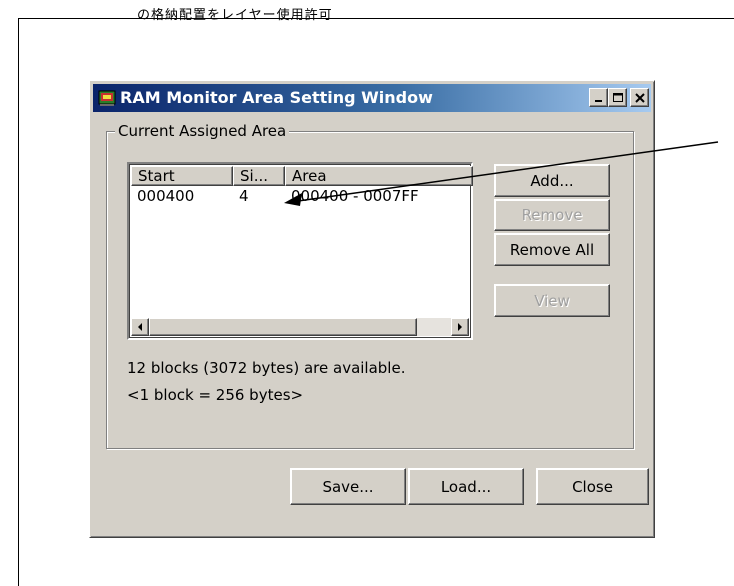 Image resolution: width=734 pixels, height=586 pixels. What do you see at coordinates (379, 176) in the screenshot?
I see `column-header-area: Area` at bounding box center [379, 176].